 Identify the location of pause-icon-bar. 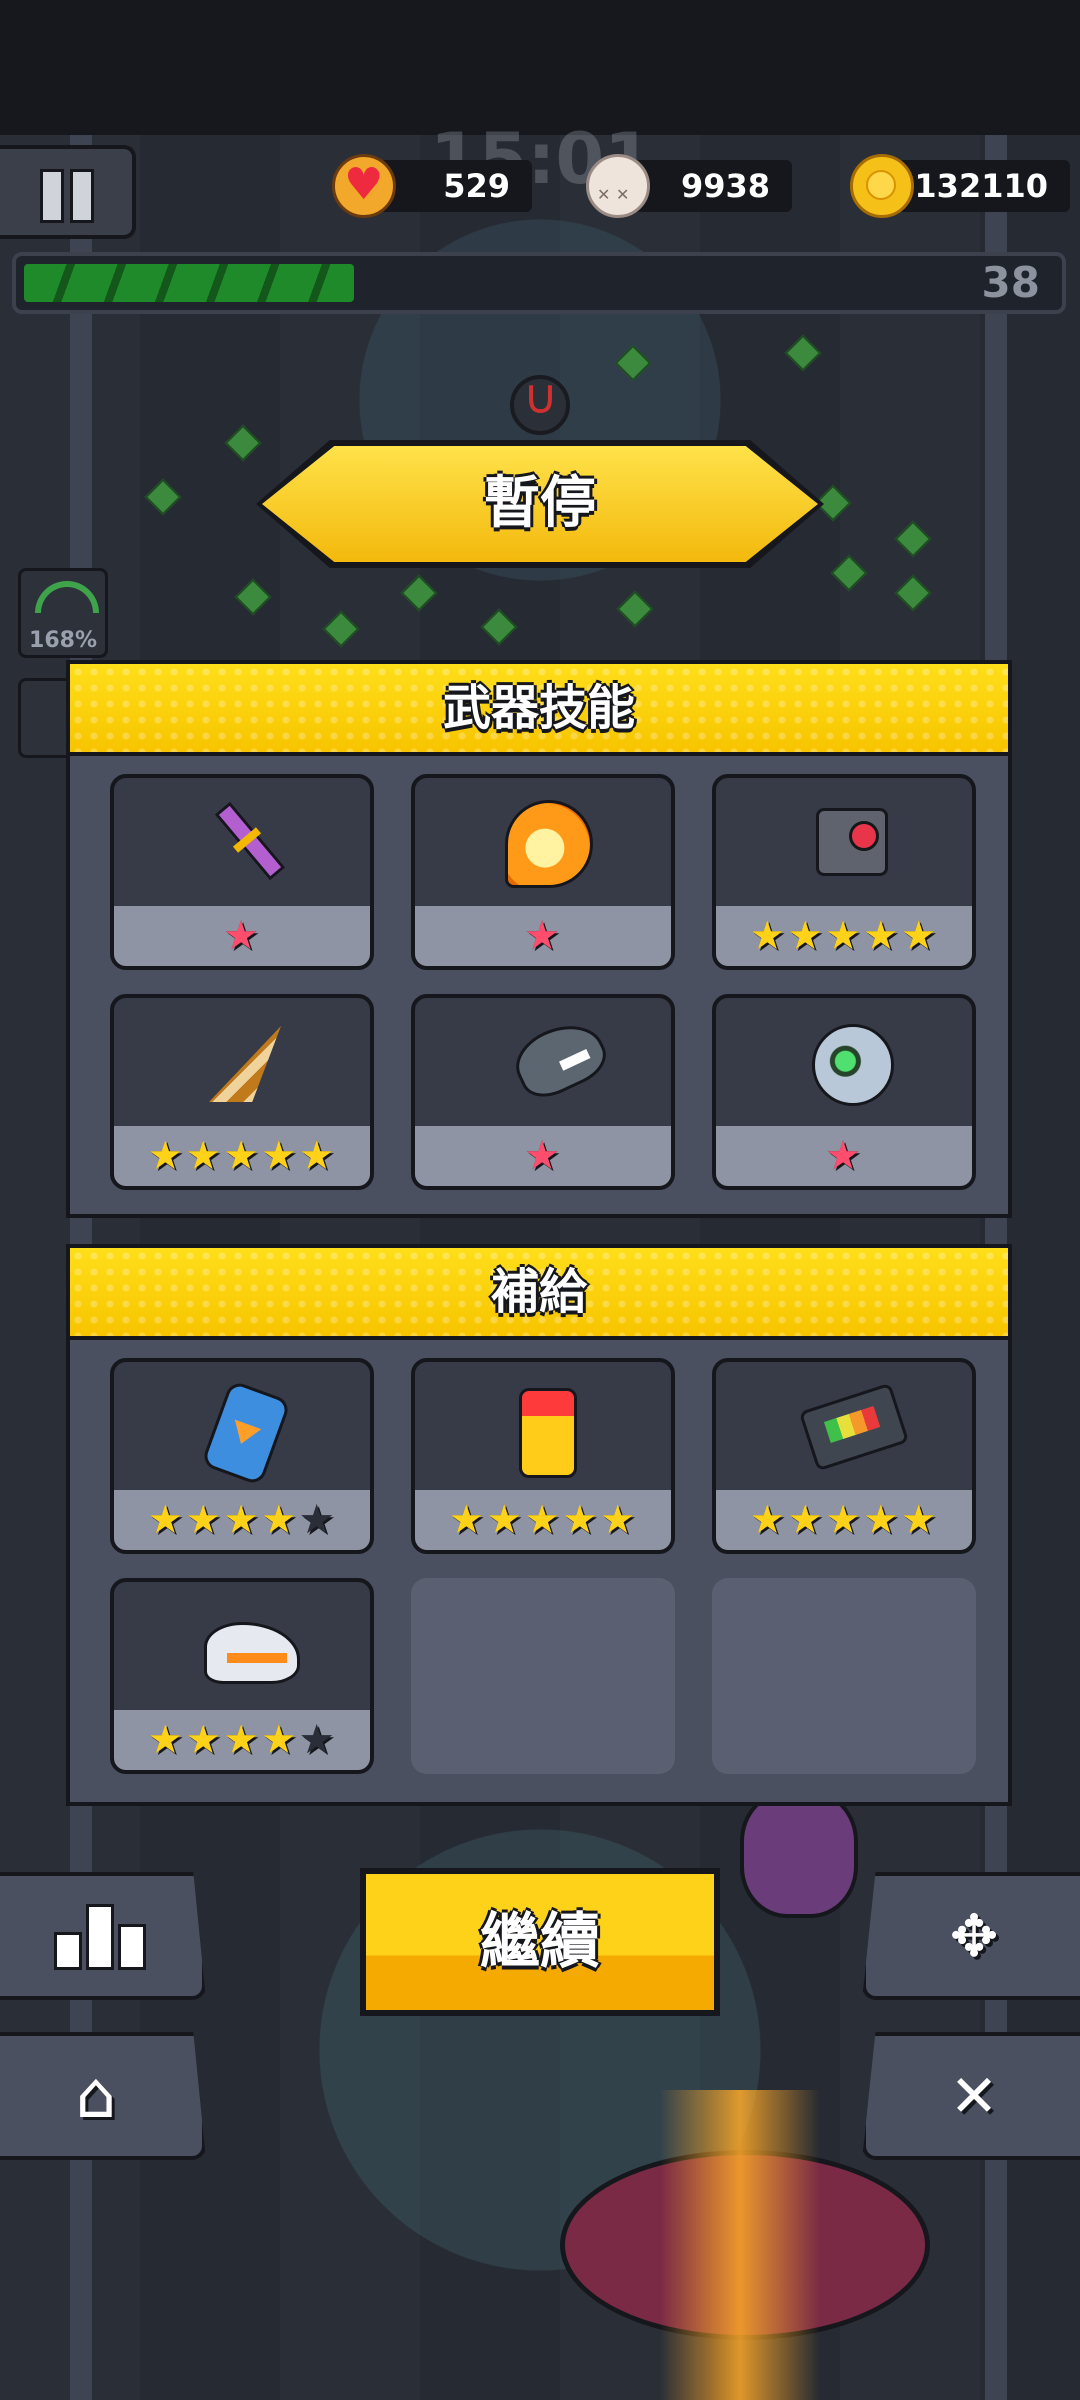
(82, 196).